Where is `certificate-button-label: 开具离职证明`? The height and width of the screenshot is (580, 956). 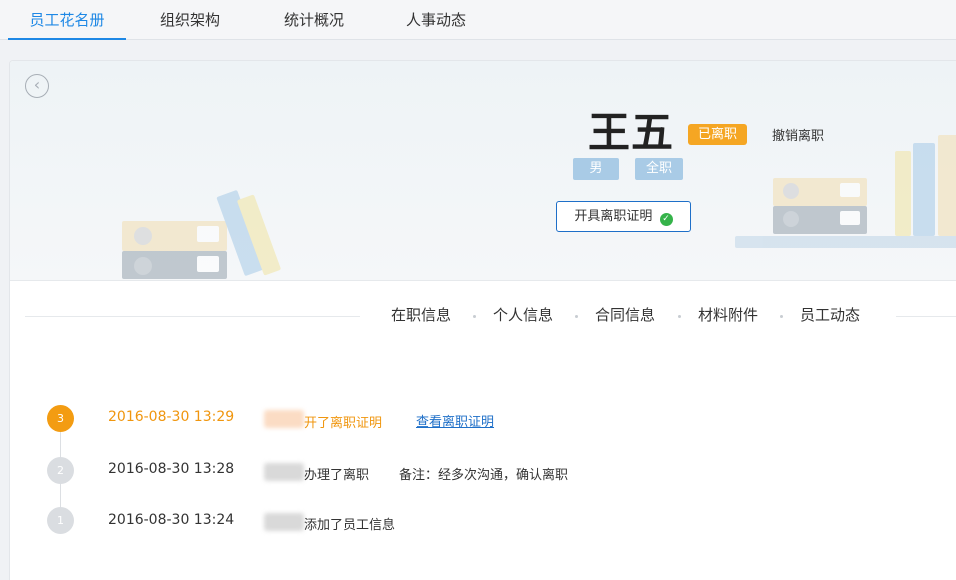
certificate-button-label: 开具离职证明 is located at coordinates (613, 216).